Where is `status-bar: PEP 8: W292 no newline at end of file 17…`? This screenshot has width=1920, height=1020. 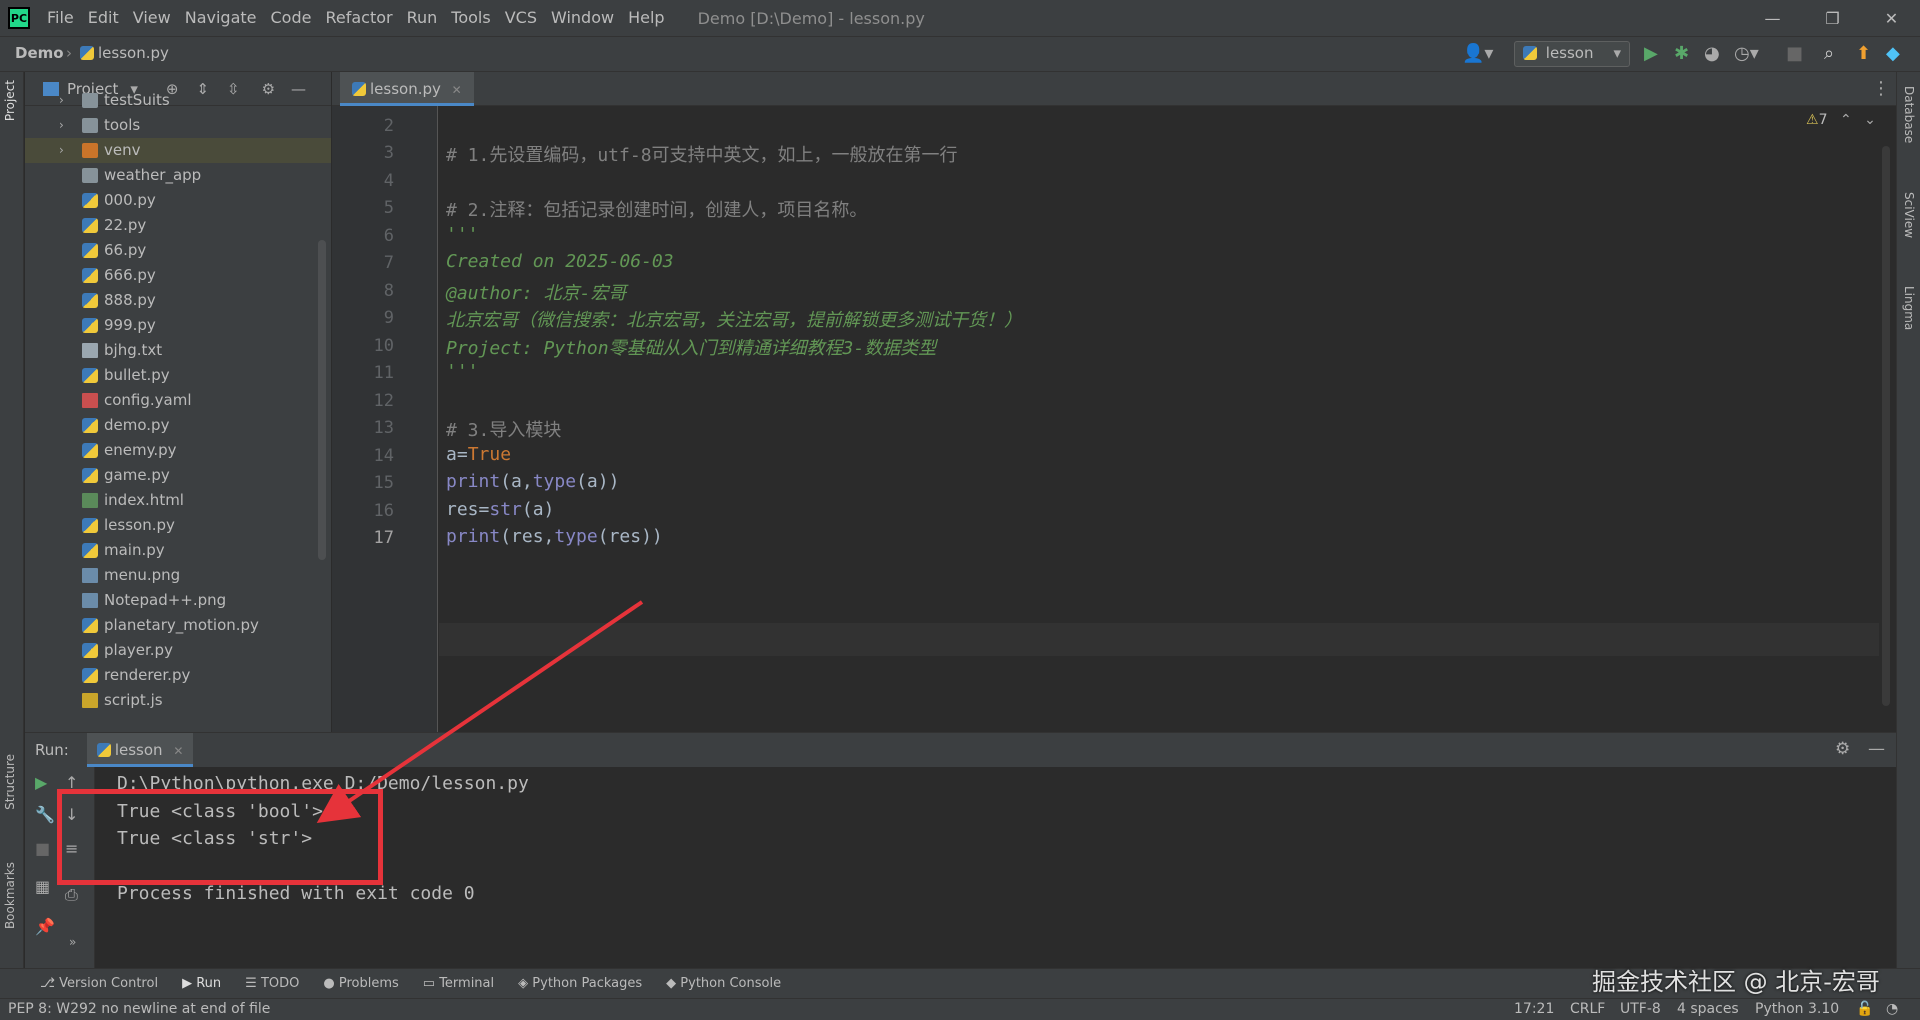 status-bar: PEP 8: W292 no newline at end of file 17… is located at coordinates (960, 1009).